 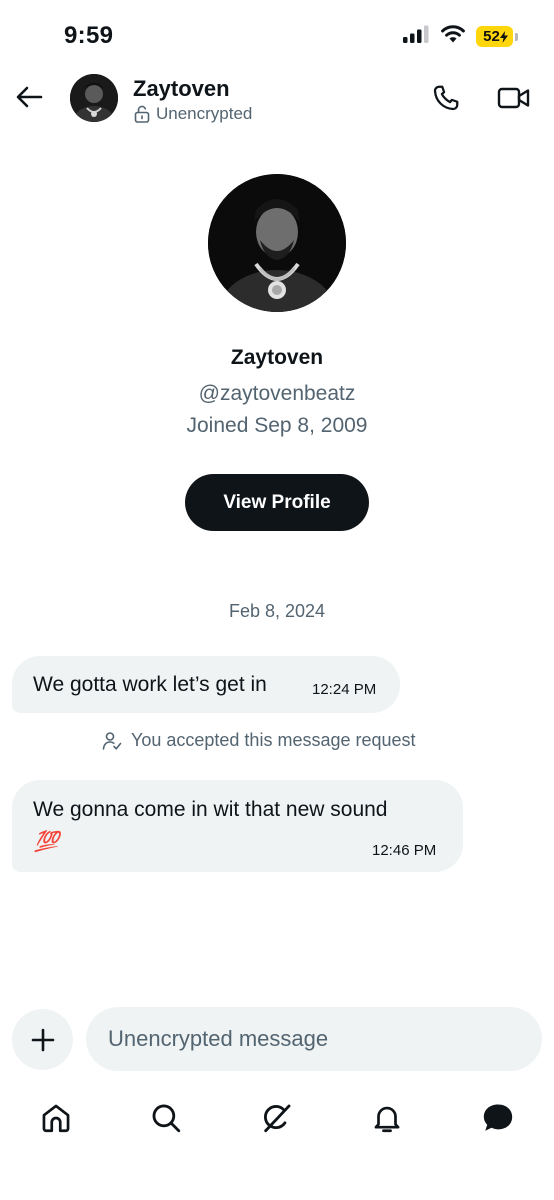 What do you see at coordinates (516, 36) in the screenshot?
I see `battery-cap` at bounding box center [516, 36].